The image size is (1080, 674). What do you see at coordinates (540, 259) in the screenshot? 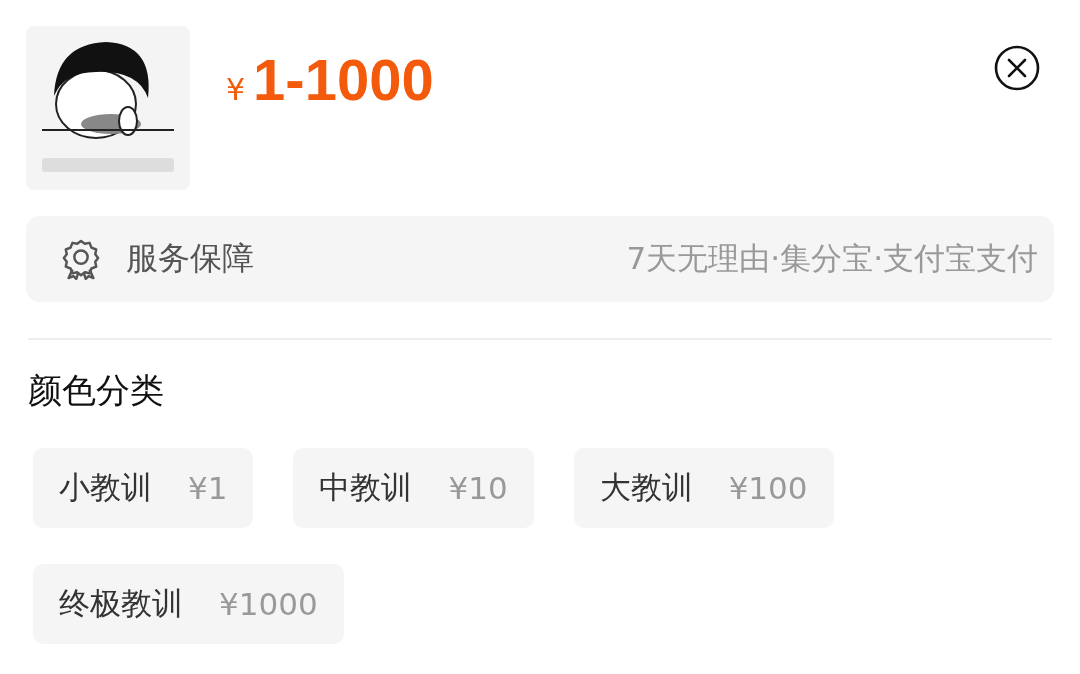
I see `service-bar: 服务保障 7天无理由·集分宝·支付宝支付` at bounding box center [540, 259].